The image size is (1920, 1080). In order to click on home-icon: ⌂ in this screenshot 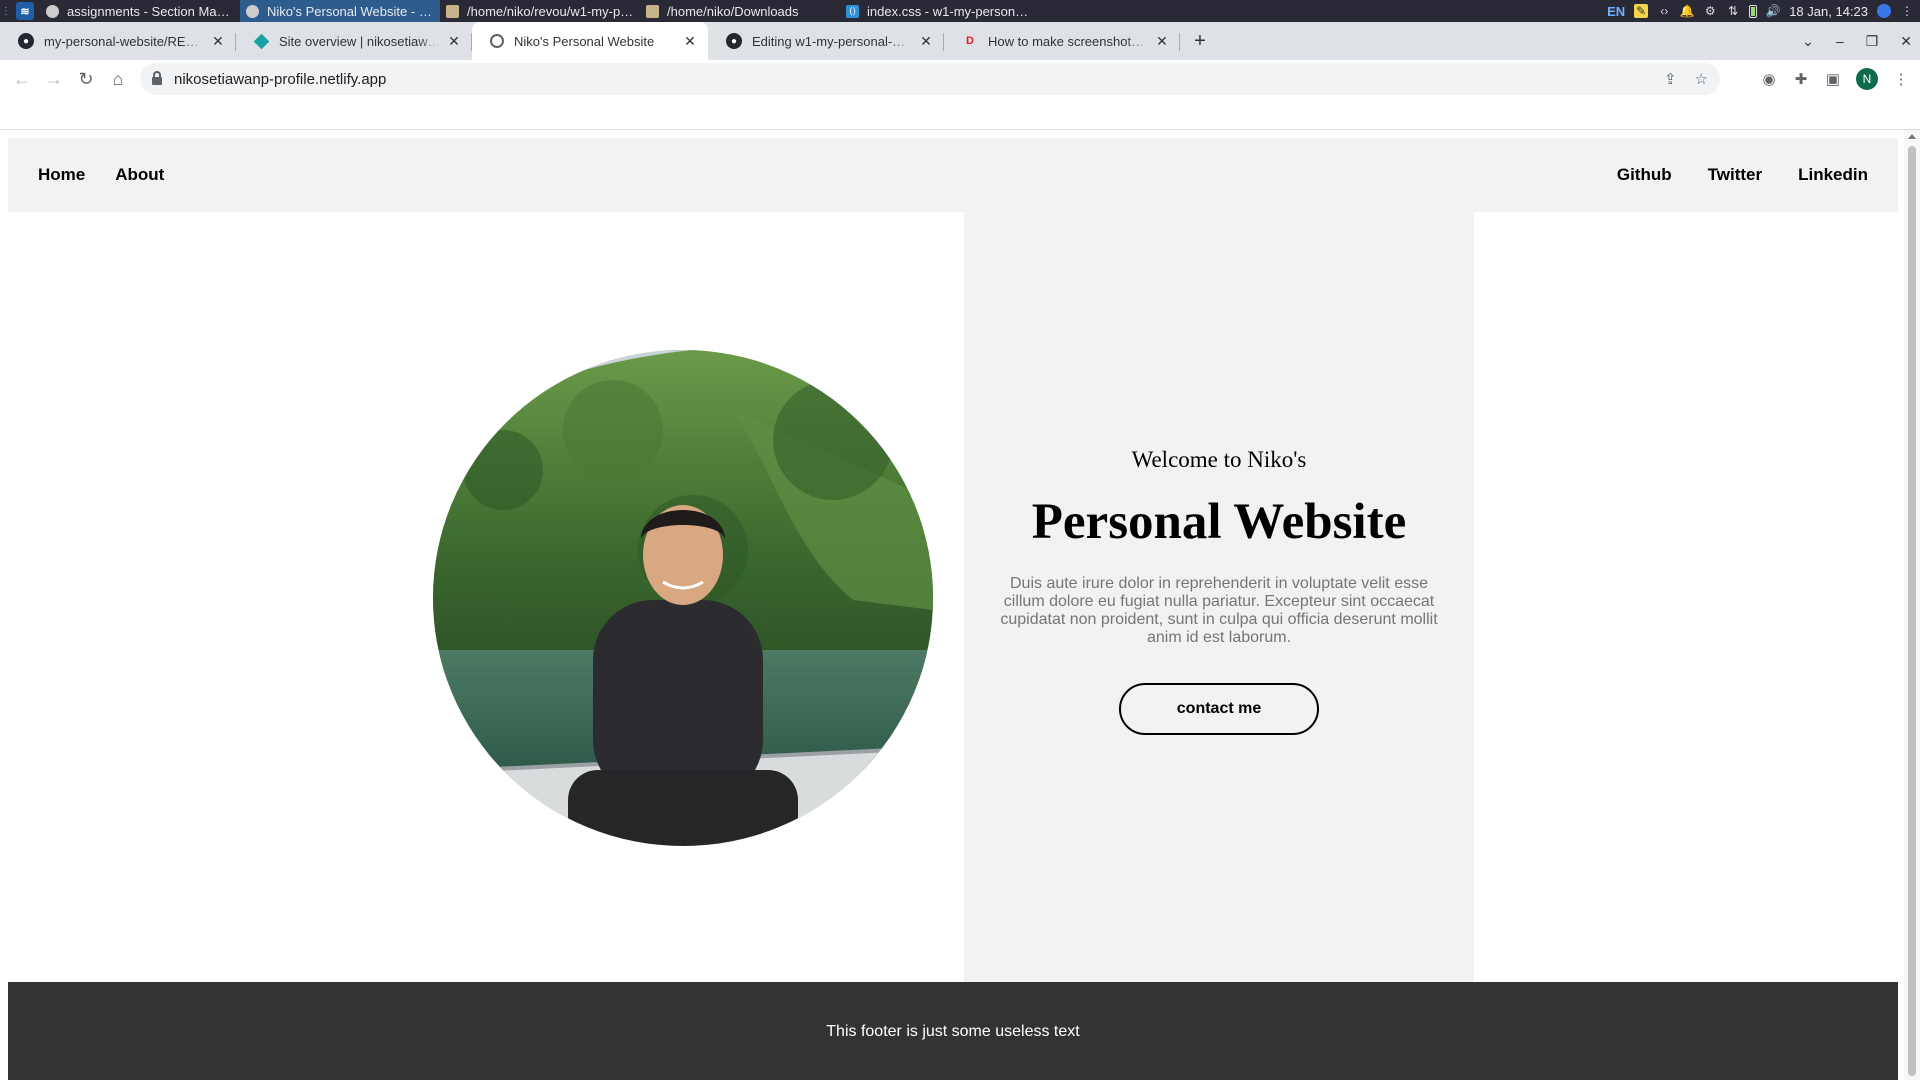, I will do `click(118, 79)`.